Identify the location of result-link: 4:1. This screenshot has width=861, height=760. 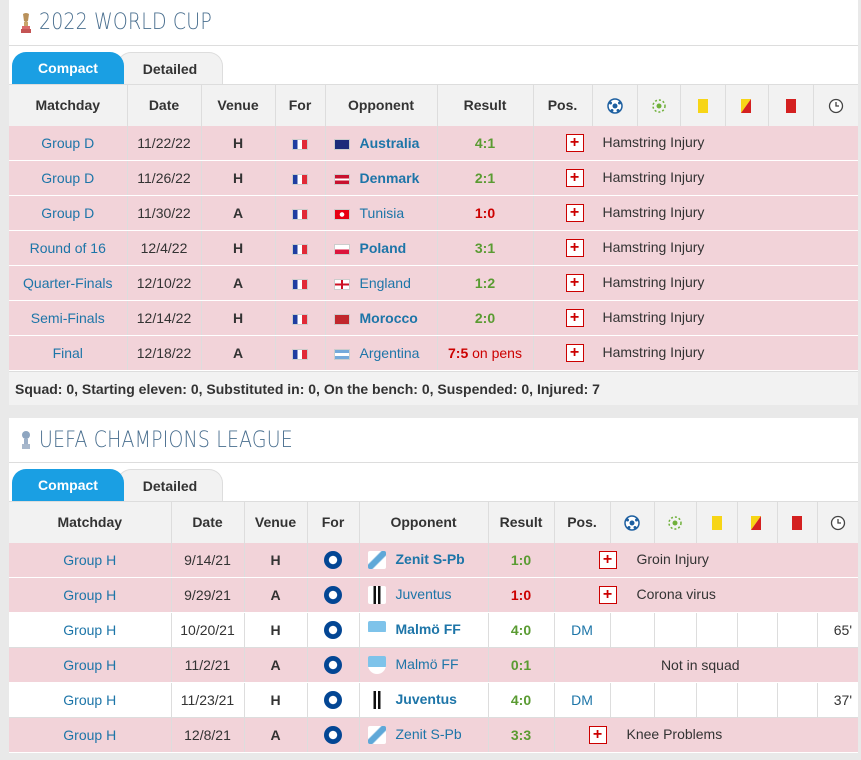
(485, 143).